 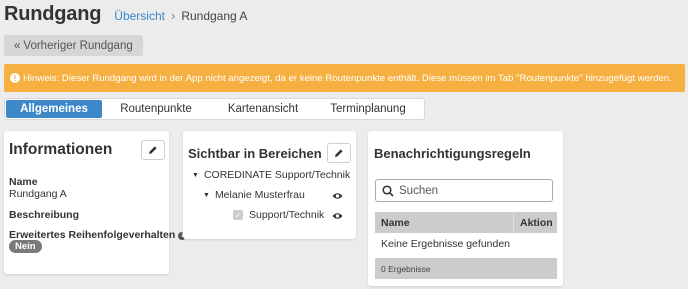 I want to click on previous-tour-label: Vorheriger Rundgang, so click(x=78, y=45).